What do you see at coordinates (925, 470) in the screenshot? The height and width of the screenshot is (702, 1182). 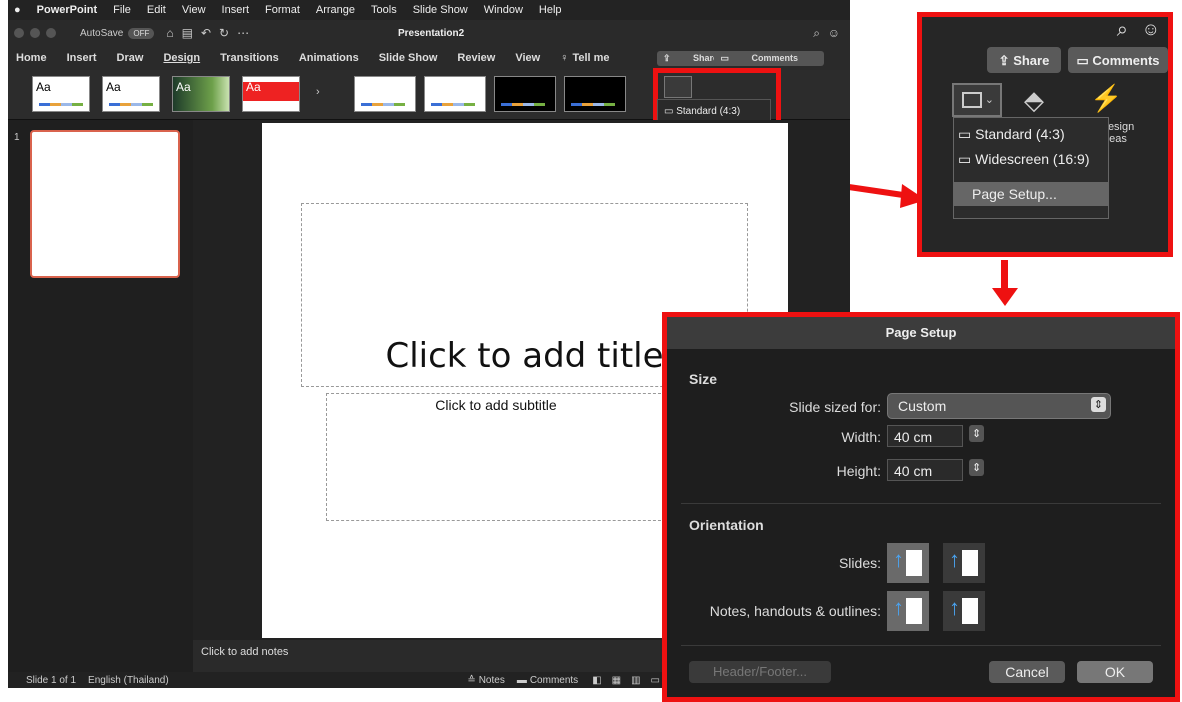 I see `height-input: 40 cm` at bounding box center [925, 470].